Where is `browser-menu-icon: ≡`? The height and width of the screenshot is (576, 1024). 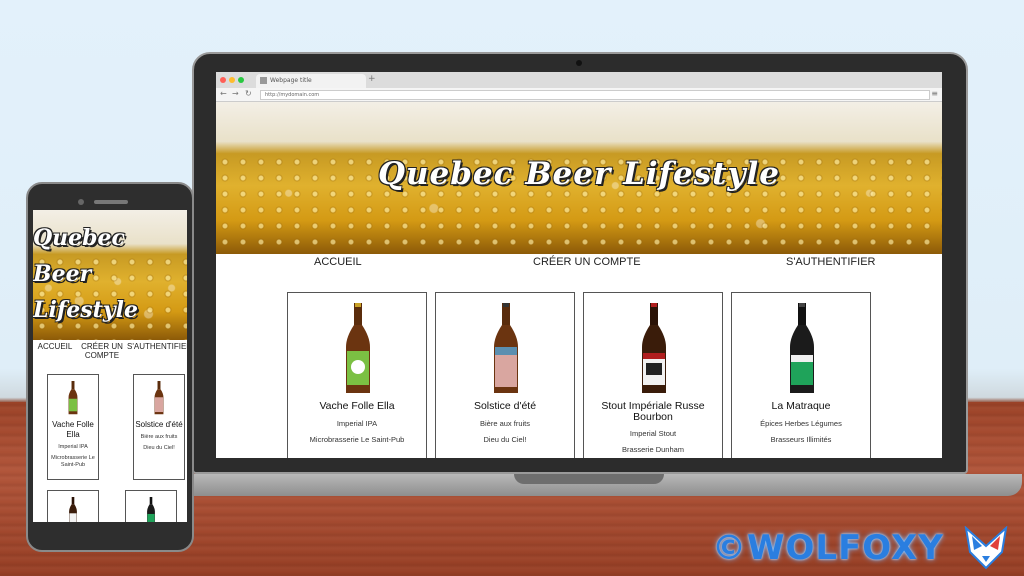
browser-menu-icon: ≡ is located at coordinates (934, 93).